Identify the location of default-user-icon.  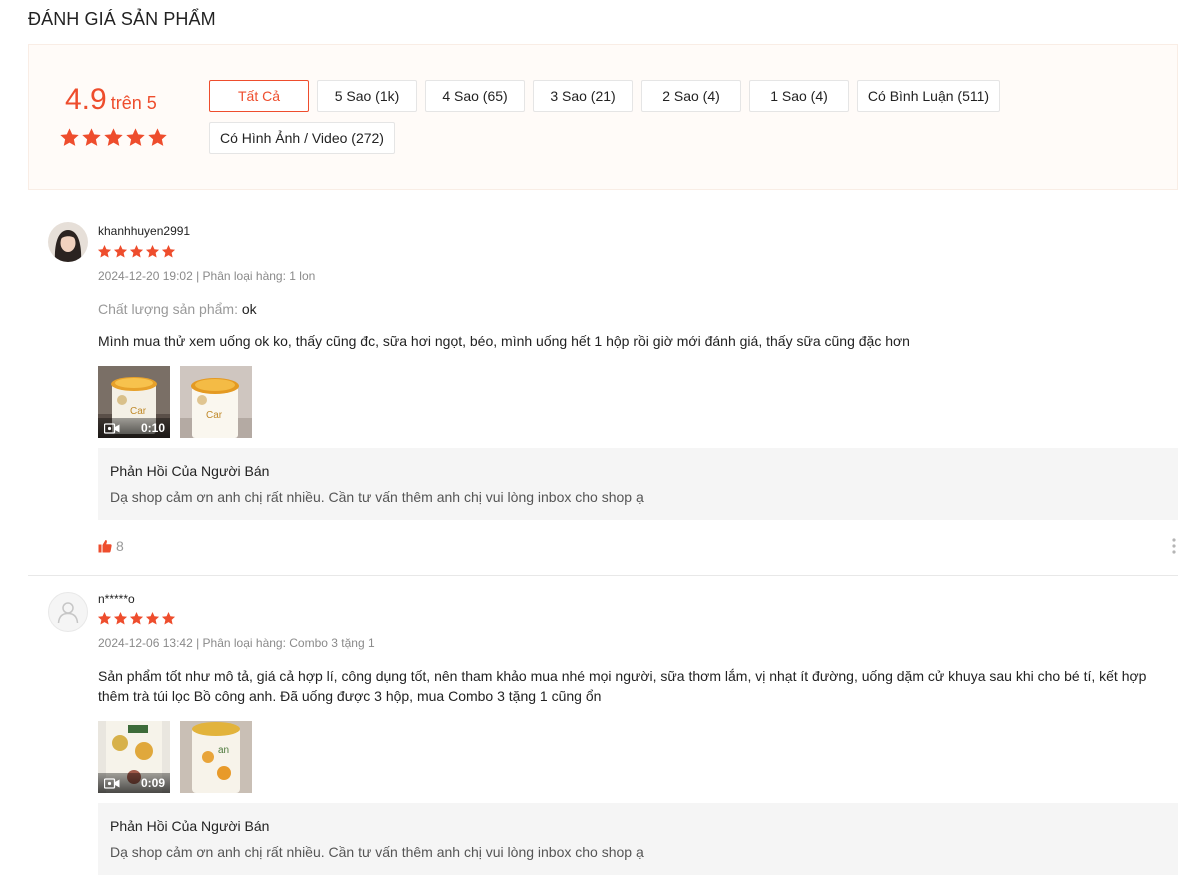
(68, 613).